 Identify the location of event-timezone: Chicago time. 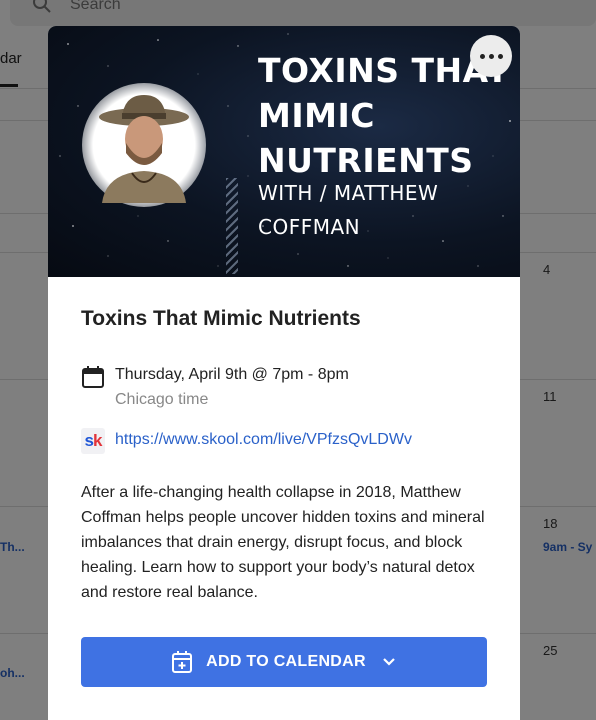
(162, 399).